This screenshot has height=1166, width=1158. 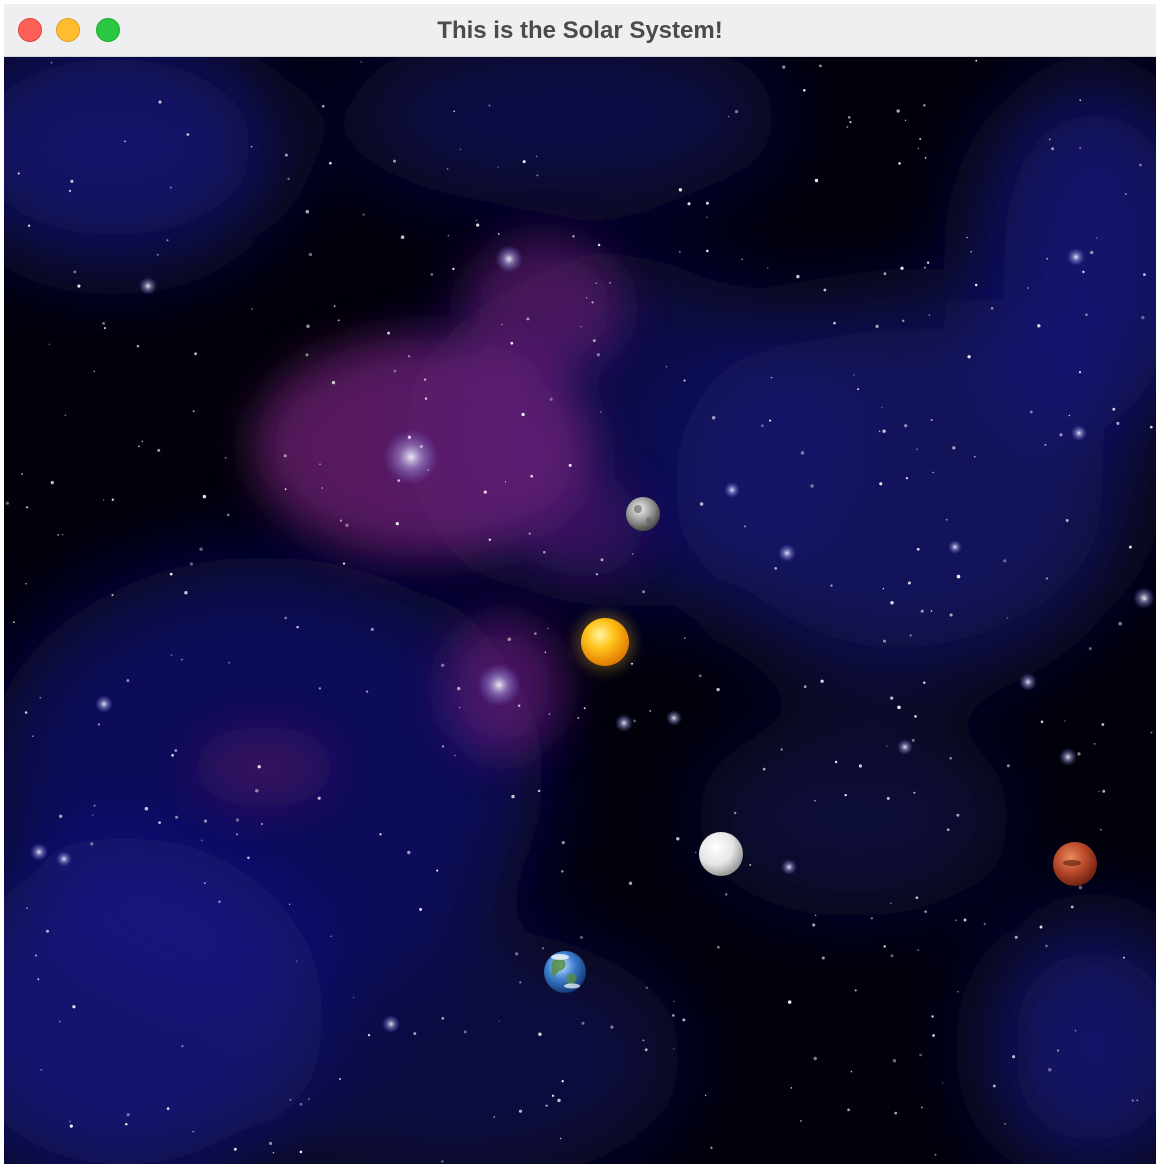 I want to click on title-bar: This is the Solar System!, so click(x=580, y=30).